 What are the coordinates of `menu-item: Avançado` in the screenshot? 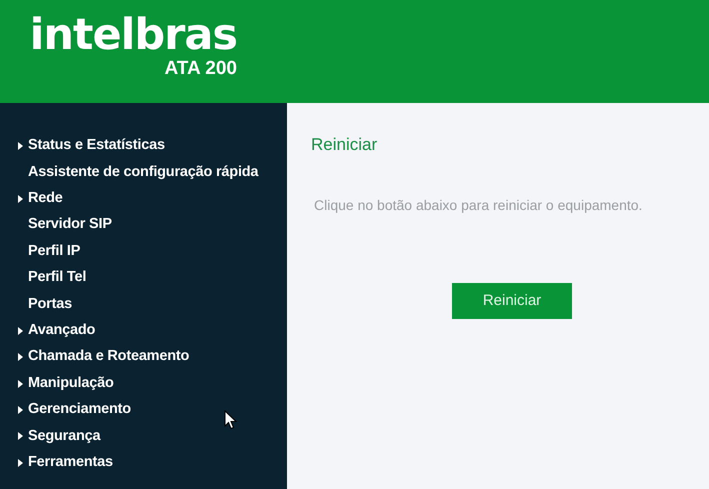 It's located at (62, 331).